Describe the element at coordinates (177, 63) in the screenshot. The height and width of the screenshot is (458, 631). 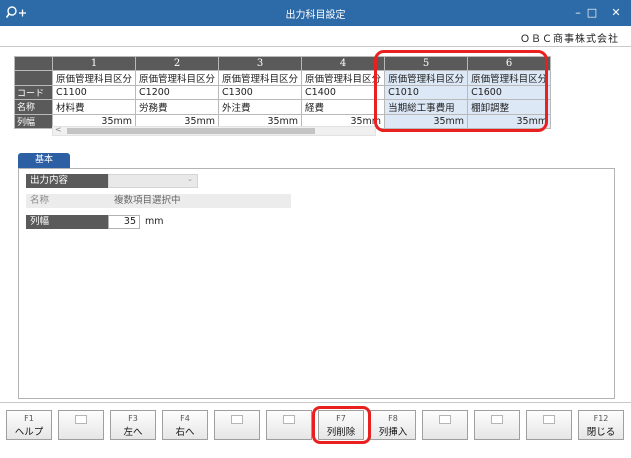
I see `column-header-2: 2` at that location.